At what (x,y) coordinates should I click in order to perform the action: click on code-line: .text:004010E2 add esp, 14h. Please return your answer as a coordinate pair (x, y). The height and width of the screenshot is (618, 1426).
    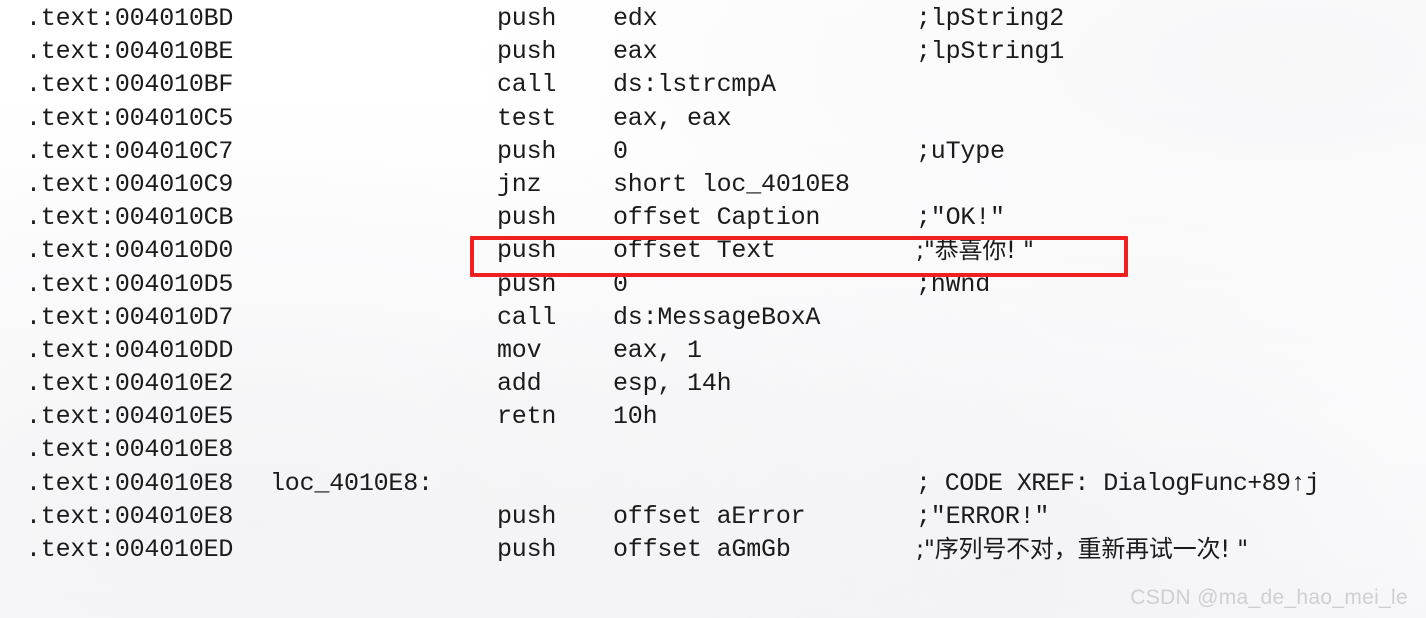
    Looking at the image, I should click on (713, 383).